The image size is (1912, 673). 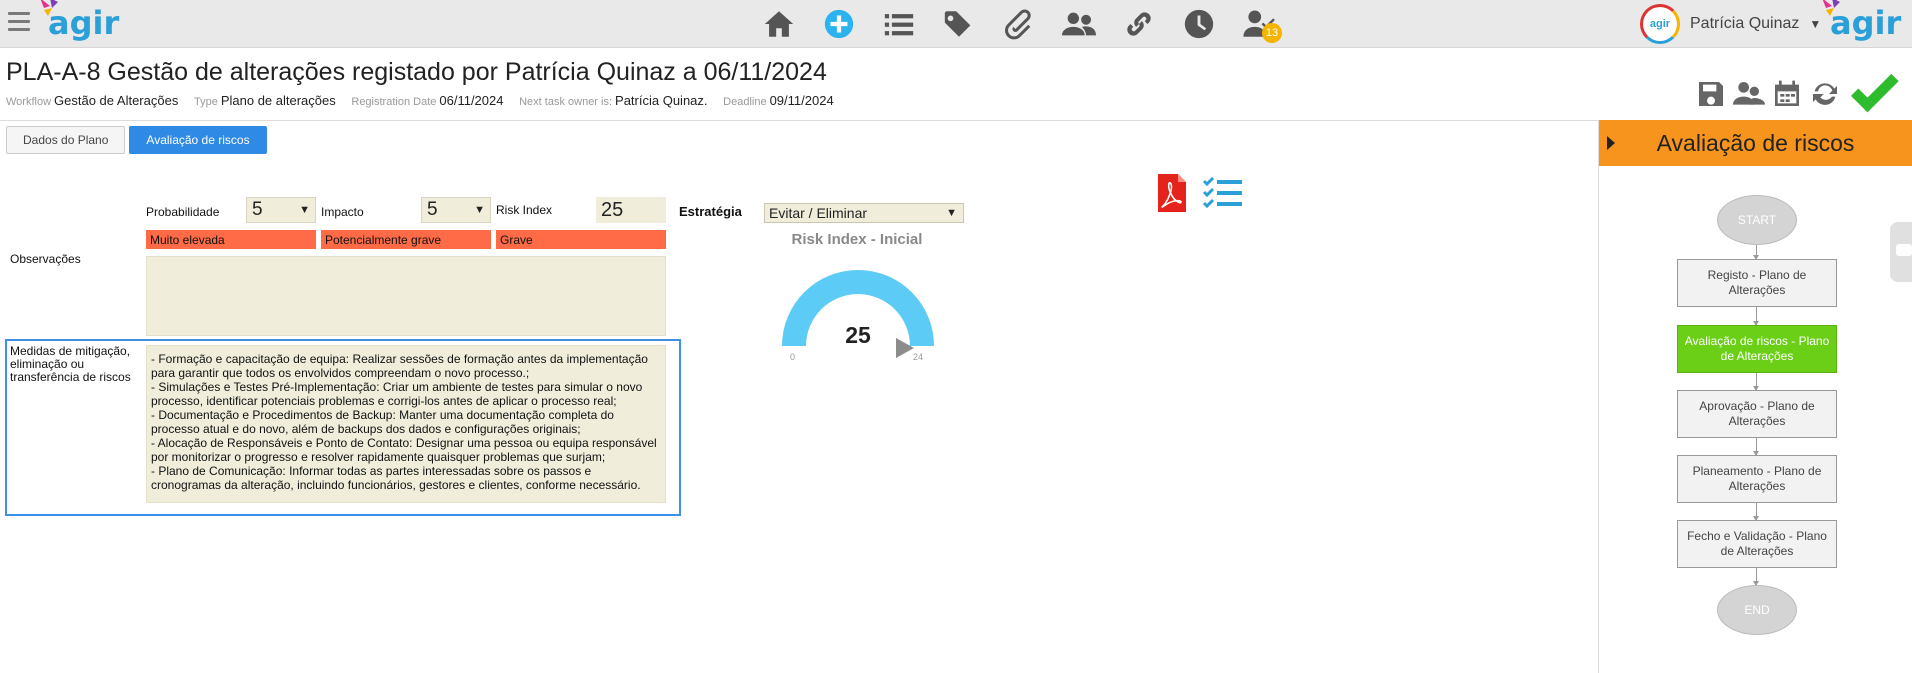 What do you see at coordinates (406, 239) in the screenshot?
I see `impacto-level-bar: Potencialmente grave` at bounding box center [406, 239].